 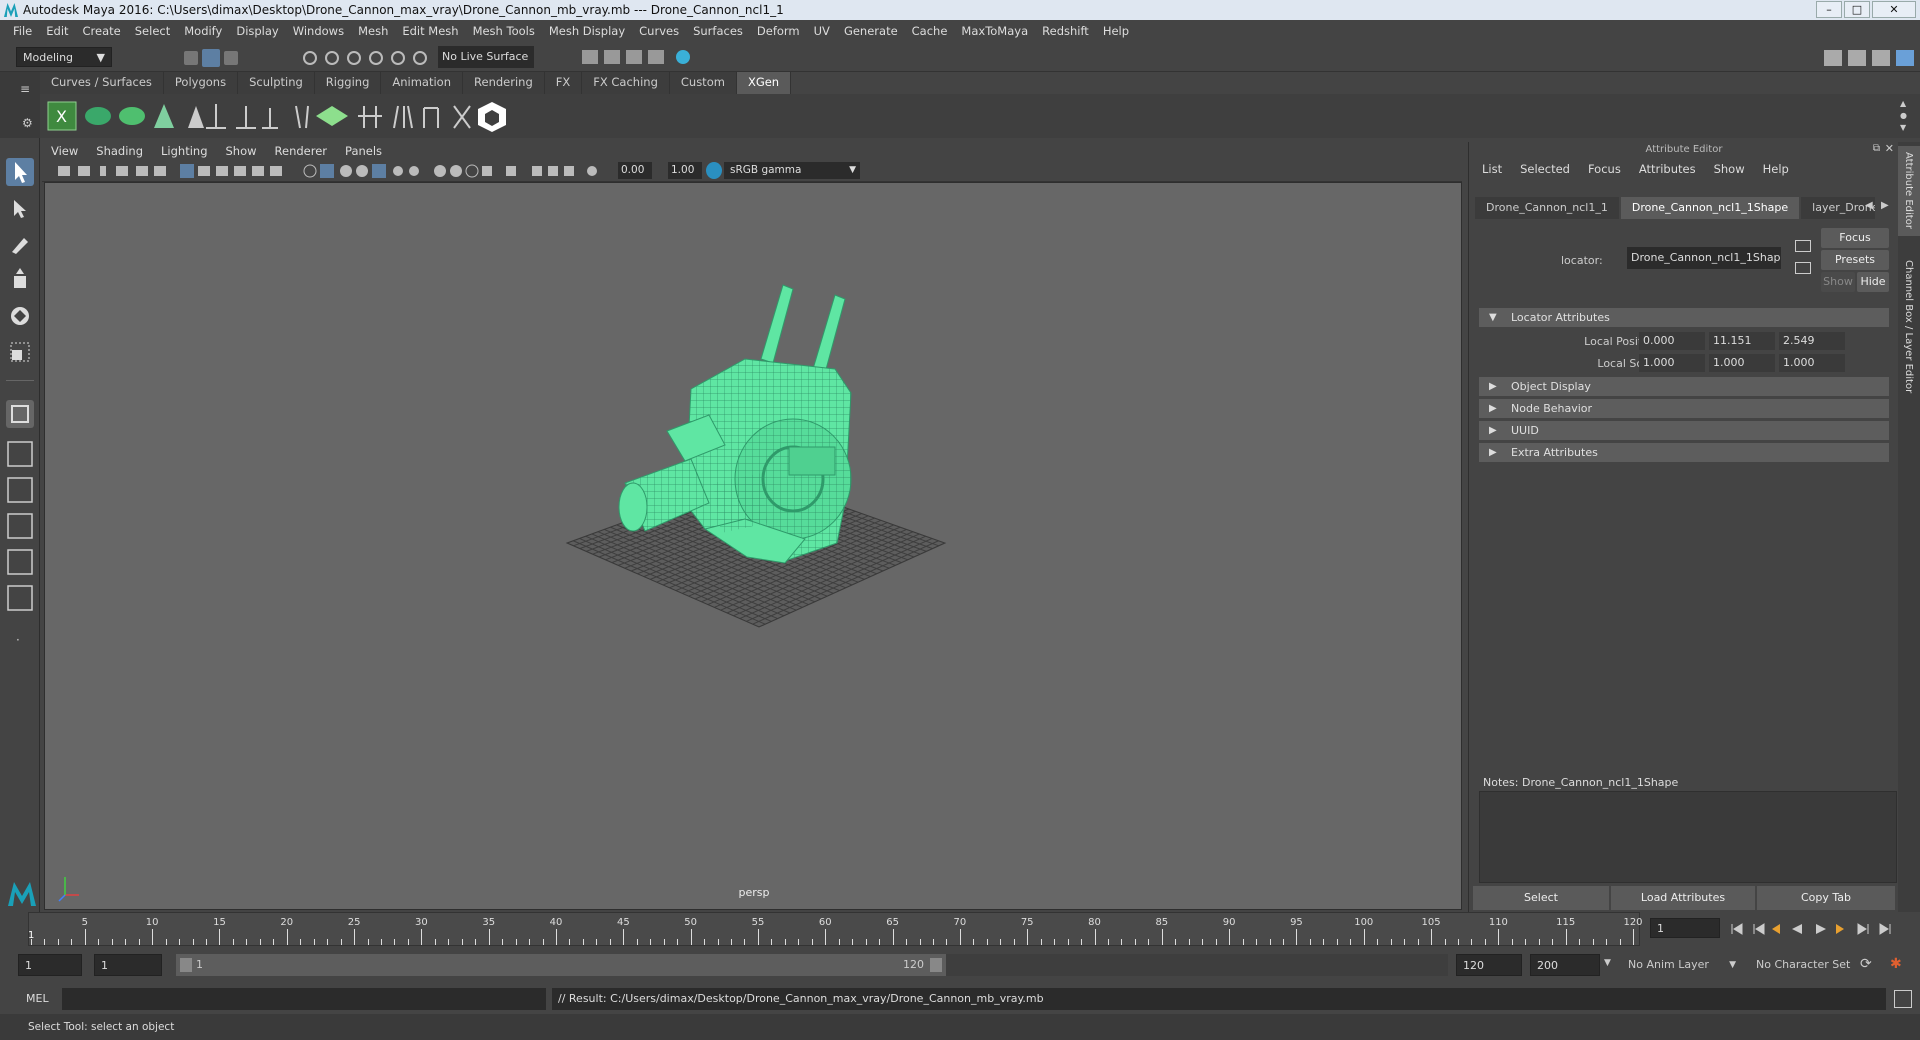 I want to click on current-frame-field: 1, so click(x=1685, y=928).